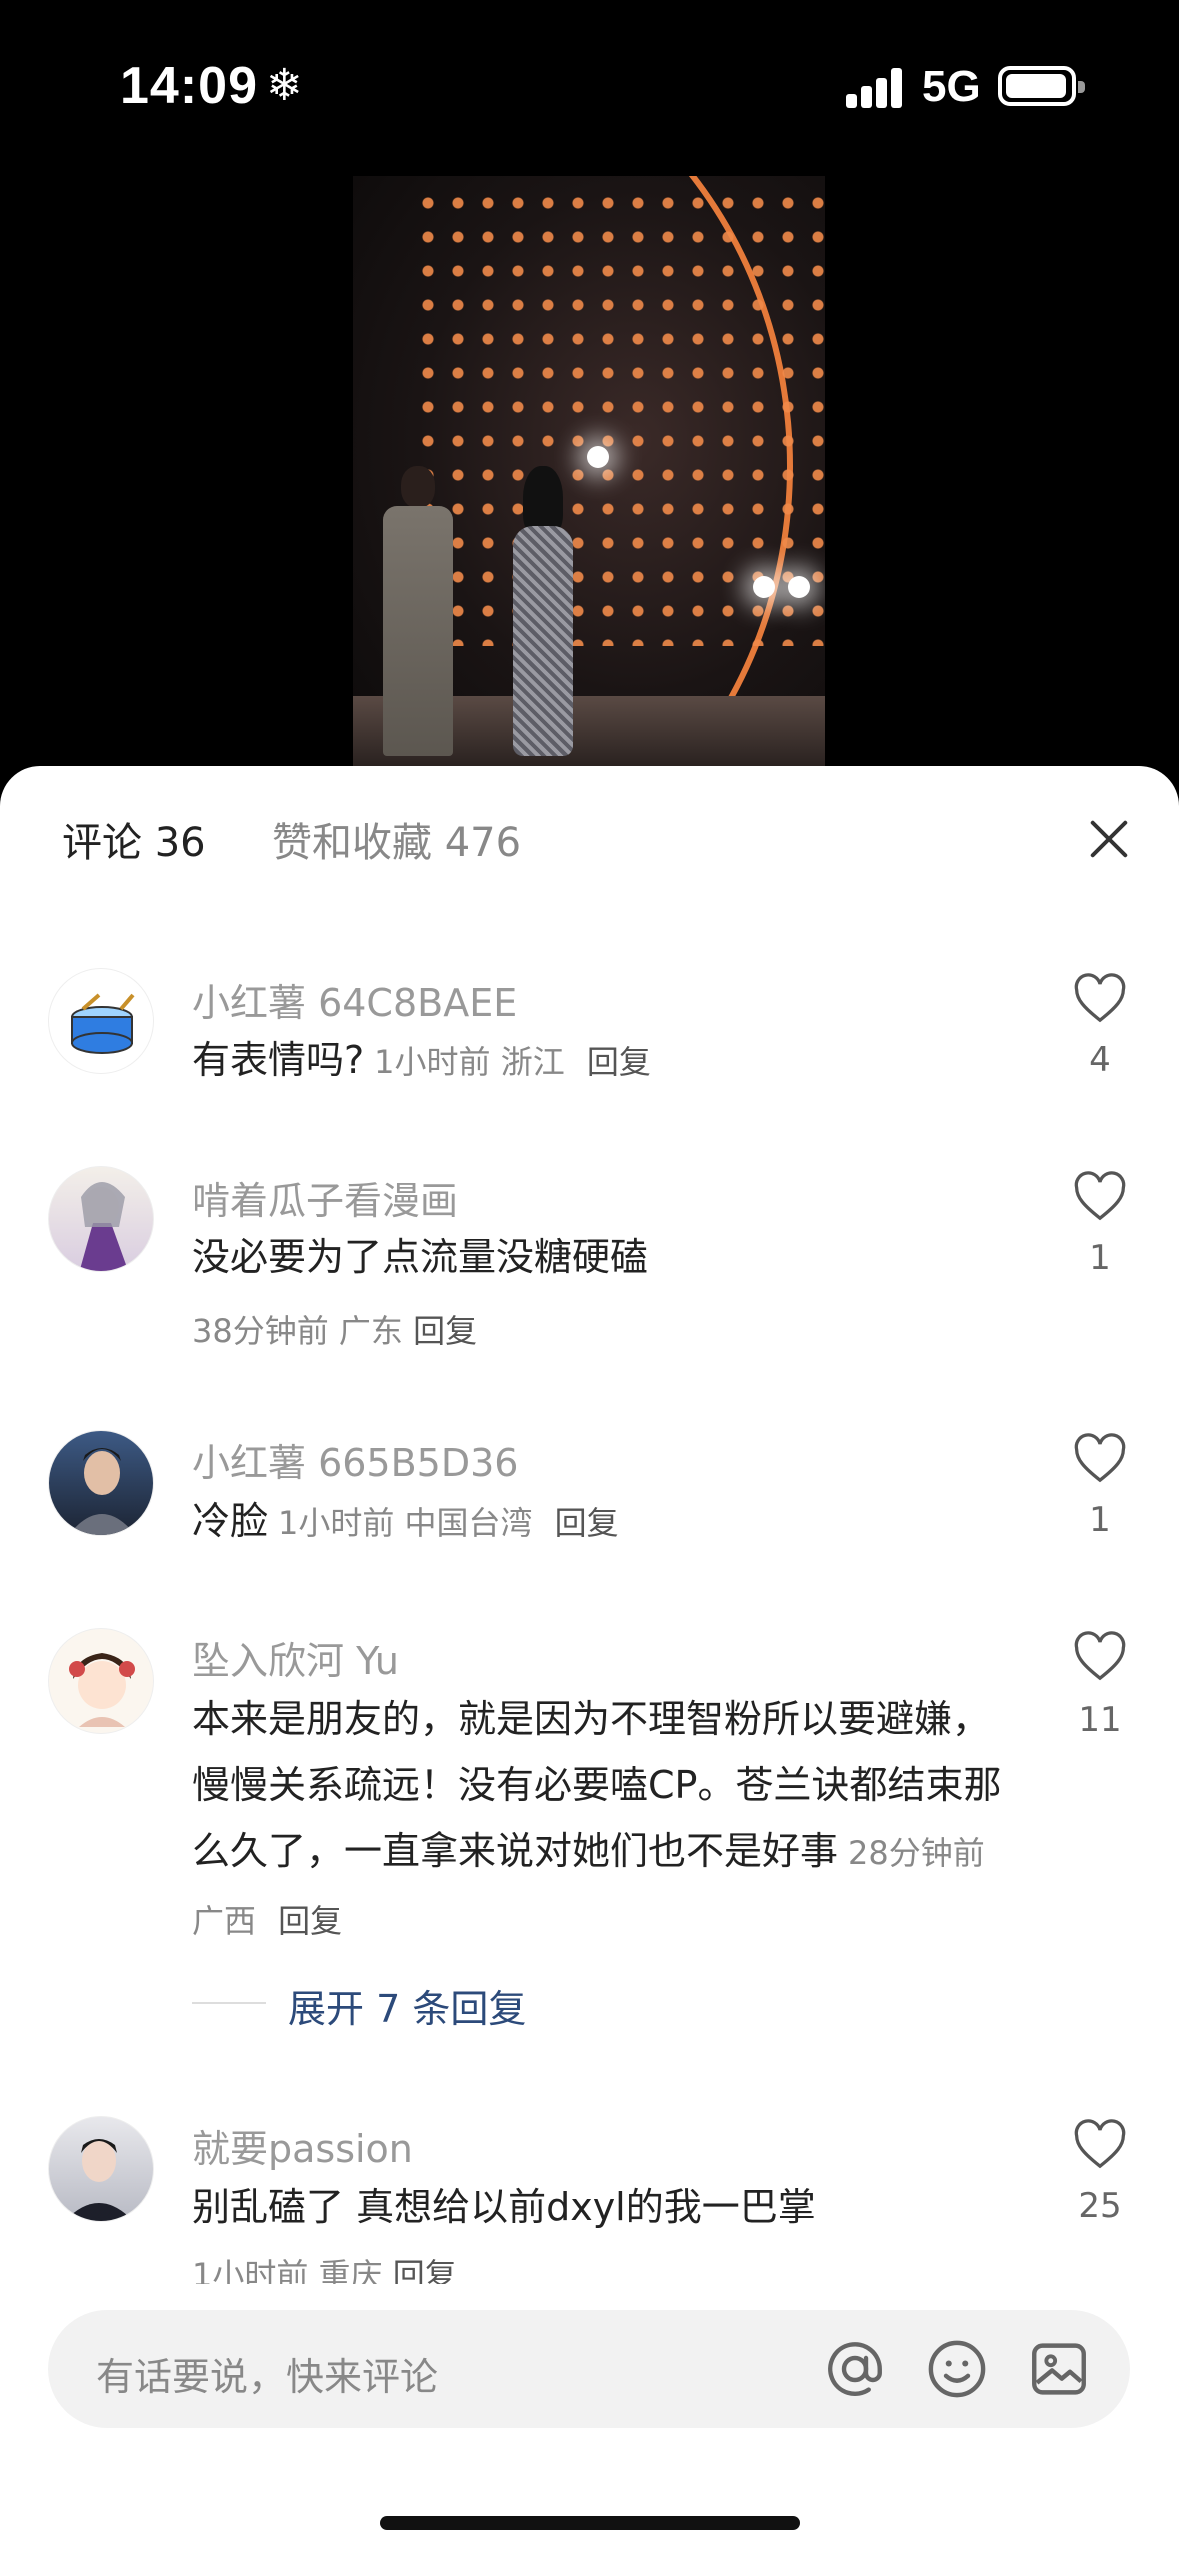 This screenshot has width=1179, height=2556. Describe the element at coordinates (543, 611) in the screenshot. I see `performer-woman` at that location.